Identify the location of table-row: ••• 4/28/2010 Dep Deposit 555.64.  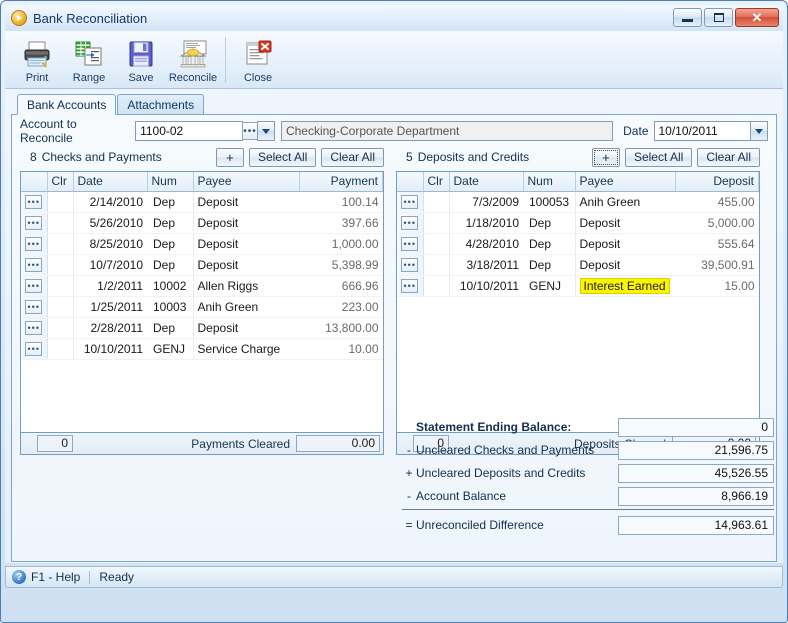
(578, 244).